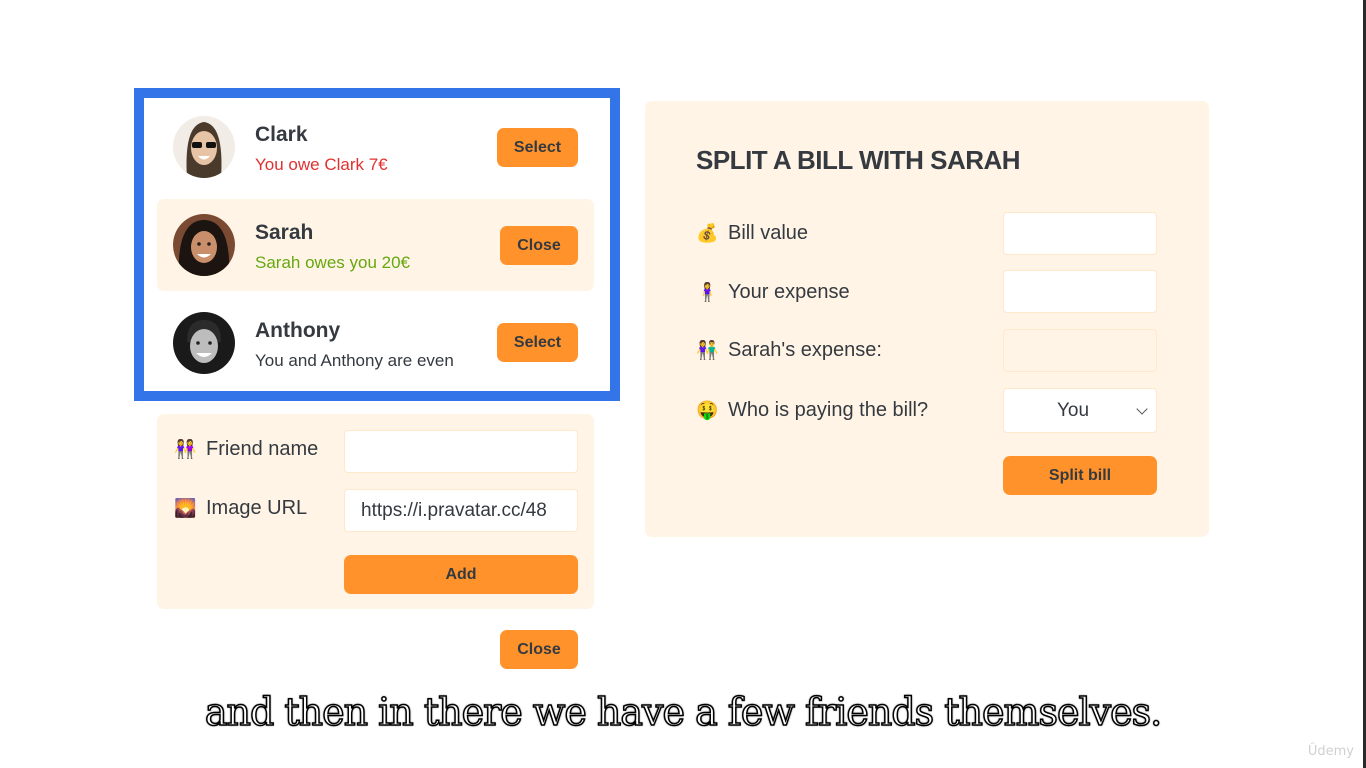 The image size is (1366, 768). Describe the element at coordinates (354, 360) in the screenshot. I see `friend-balance: You and Anthony are even` at that location.